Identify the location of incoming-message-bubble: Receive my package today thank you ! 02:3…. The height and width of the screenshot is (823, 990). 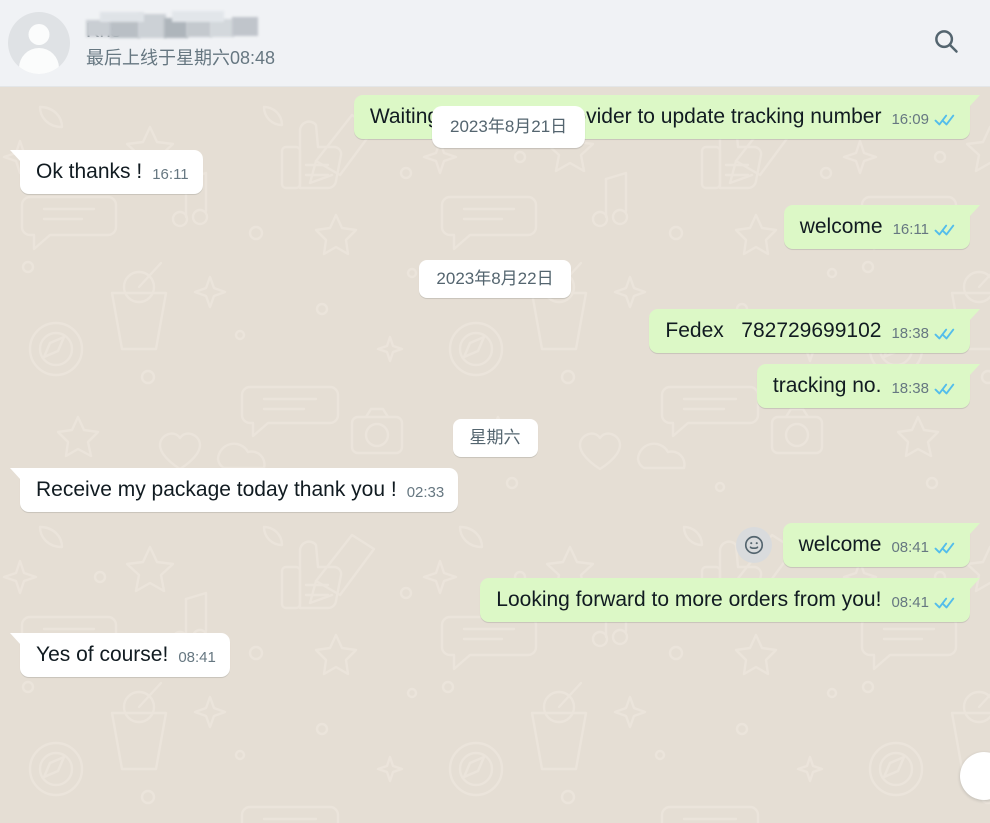
(234, 490).